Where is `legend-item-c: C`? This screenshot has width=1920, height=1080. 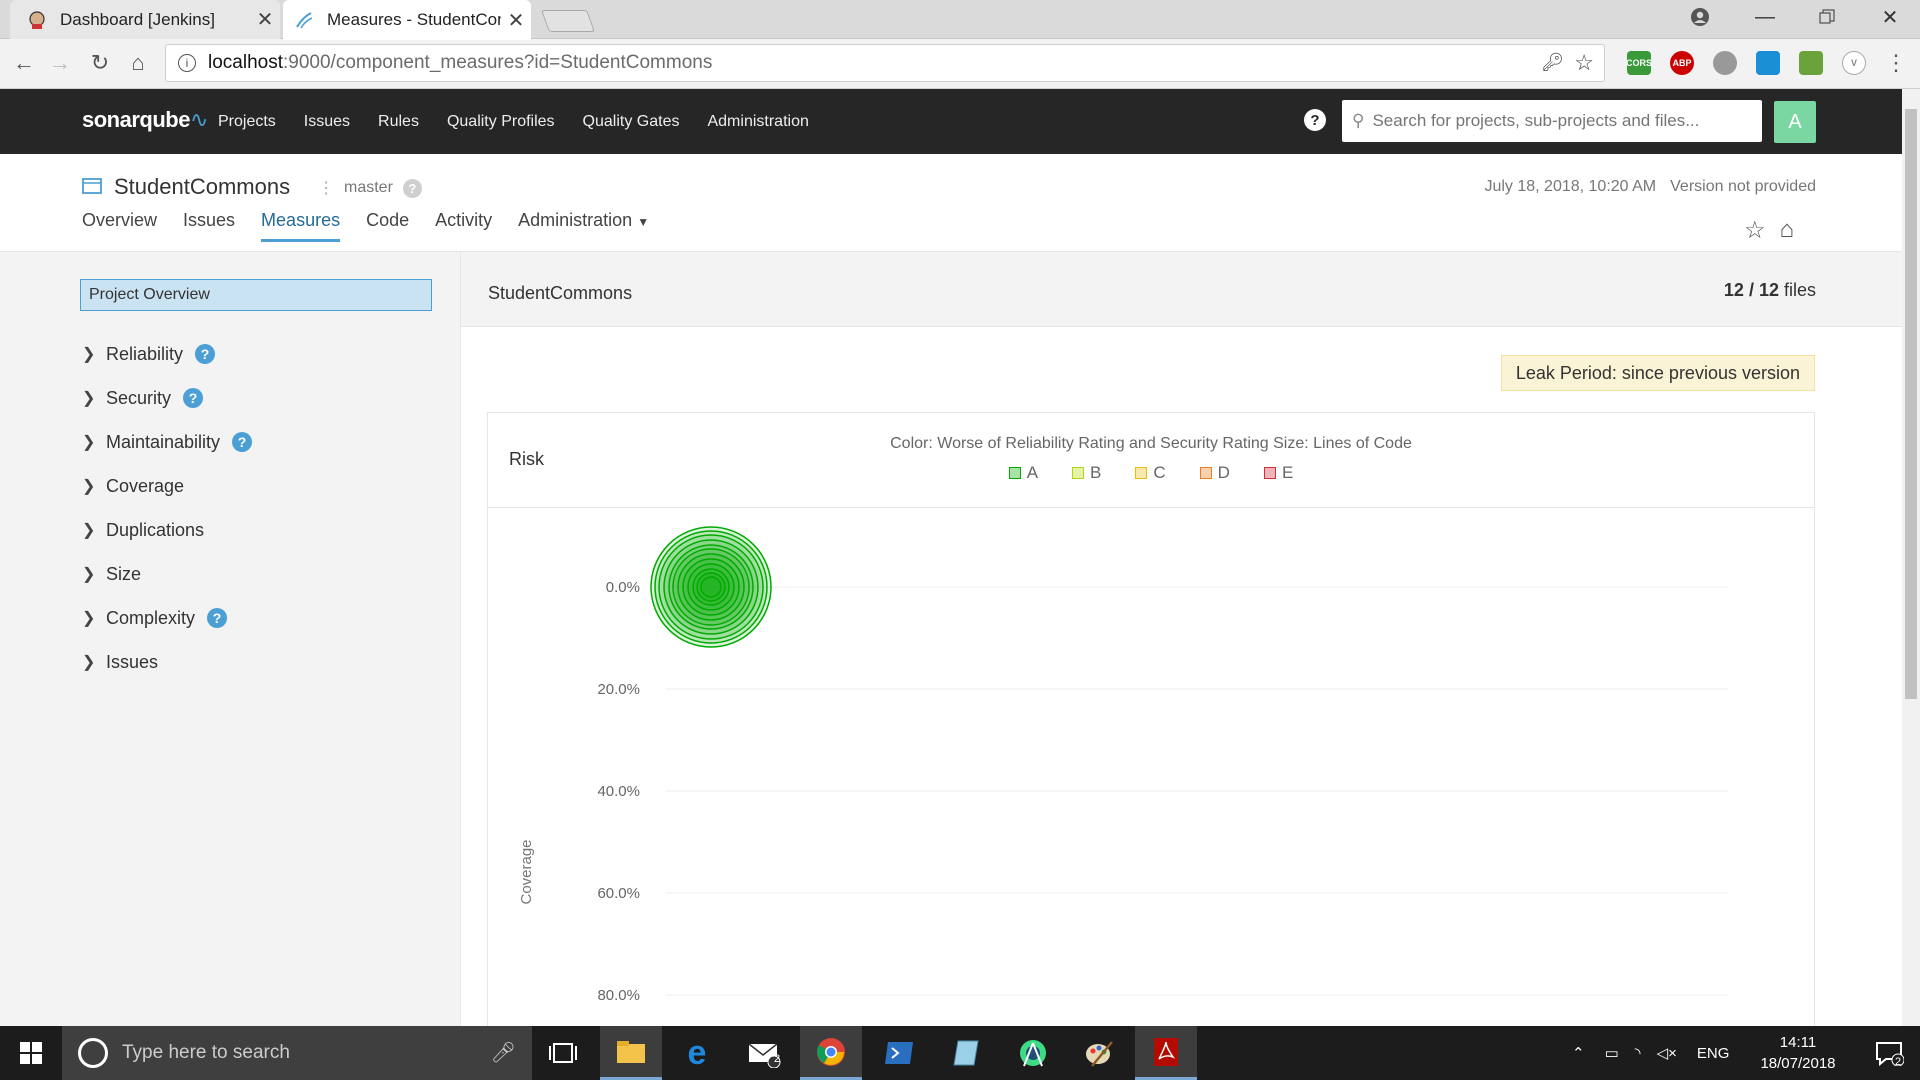 legend-item-c: C is located at coordinates (1150, 473).